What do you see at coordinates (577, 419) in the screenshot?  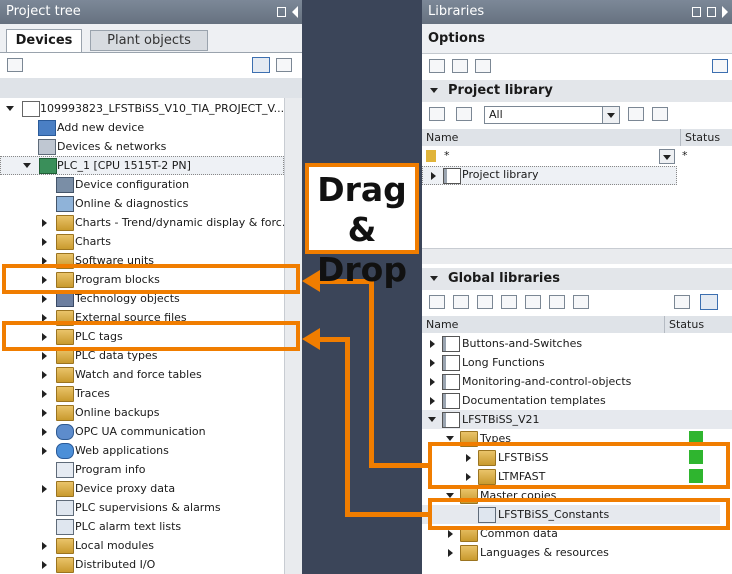 I see `gl-item-lfstbiss-v21: LFSTBiSS_V21` at bounding box center [577, 419].